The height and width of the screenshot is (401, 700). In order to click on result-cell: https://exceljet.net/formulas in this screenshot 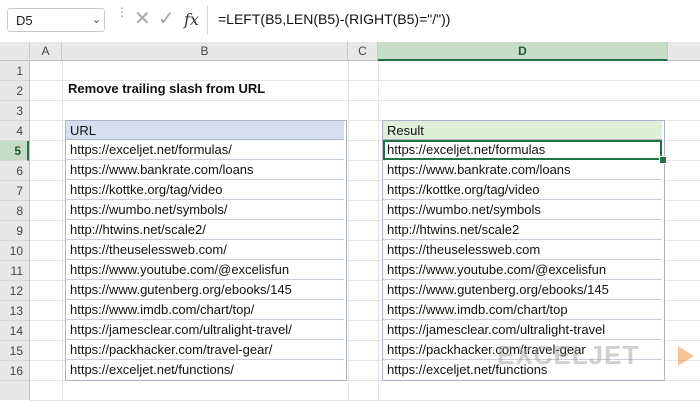, I will do `click(522, 150)`.